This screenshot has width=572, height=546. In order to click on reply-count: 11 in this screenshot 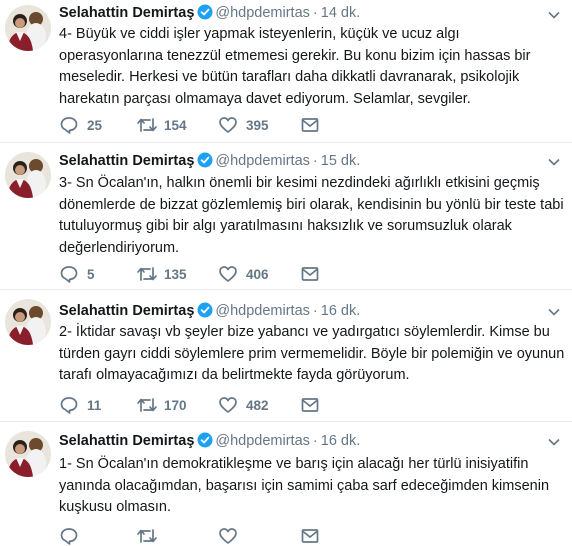, I will do `click(94, 405)`.